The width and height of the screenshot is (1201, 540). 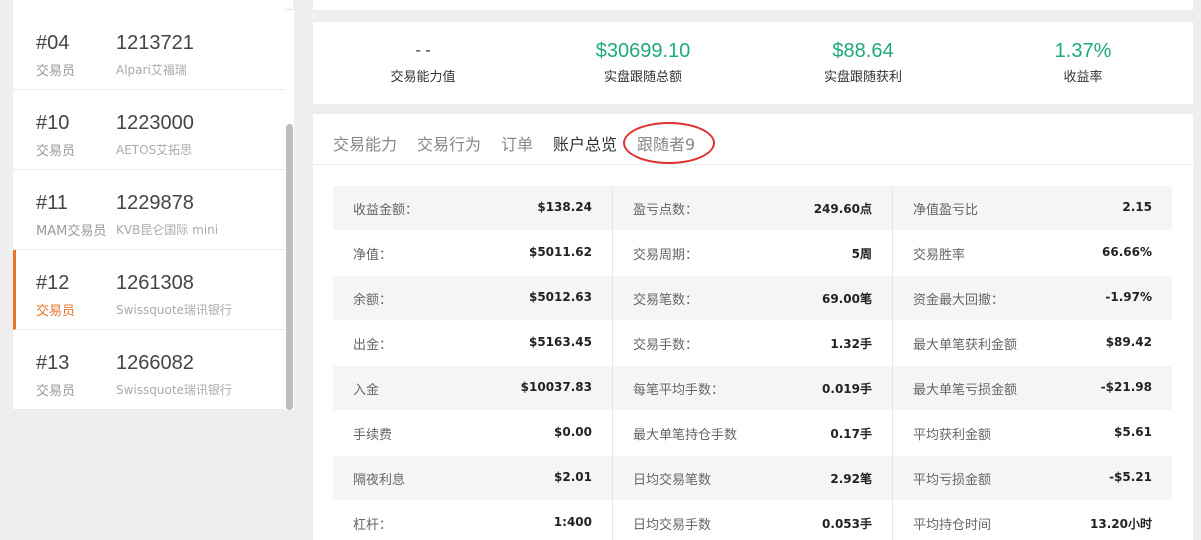 What do you see at coordinates (842, 209) in the screenshot?
I see `metric-value: 249.60点` at bounding box center [842, 209].